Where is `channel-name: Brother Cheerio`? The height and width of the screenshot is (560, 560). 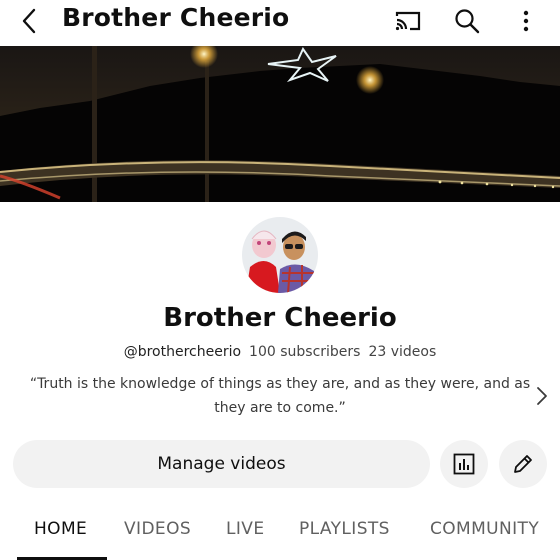 channel-name: Brother Cheerio is located at coordinates (280, 318).